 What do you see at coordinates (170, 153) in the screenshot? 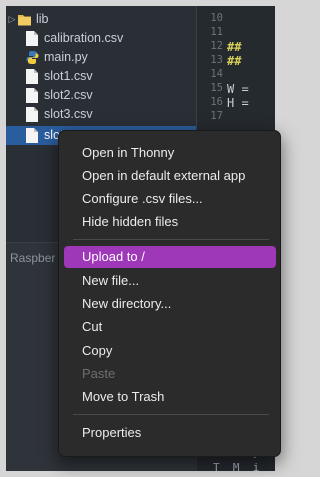
I see `menu-item-open-in-thonny: Open in Thonny` at bounding box center [170, 153].